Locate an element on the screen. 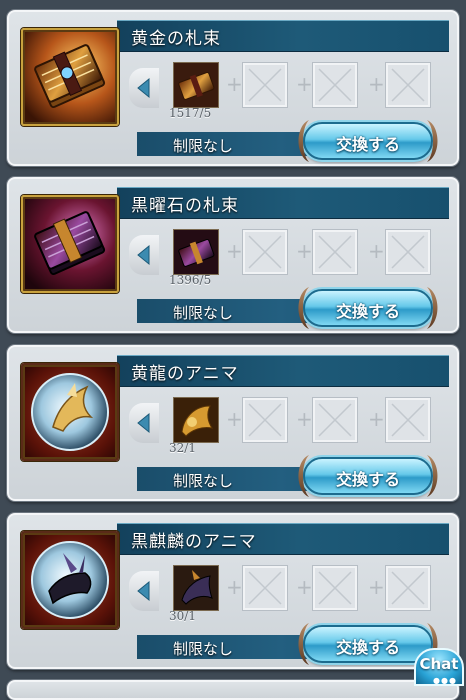 This screenshot has height=700, width=466. chat-dots-icon: ●●● is located at coordinates (445, 680).